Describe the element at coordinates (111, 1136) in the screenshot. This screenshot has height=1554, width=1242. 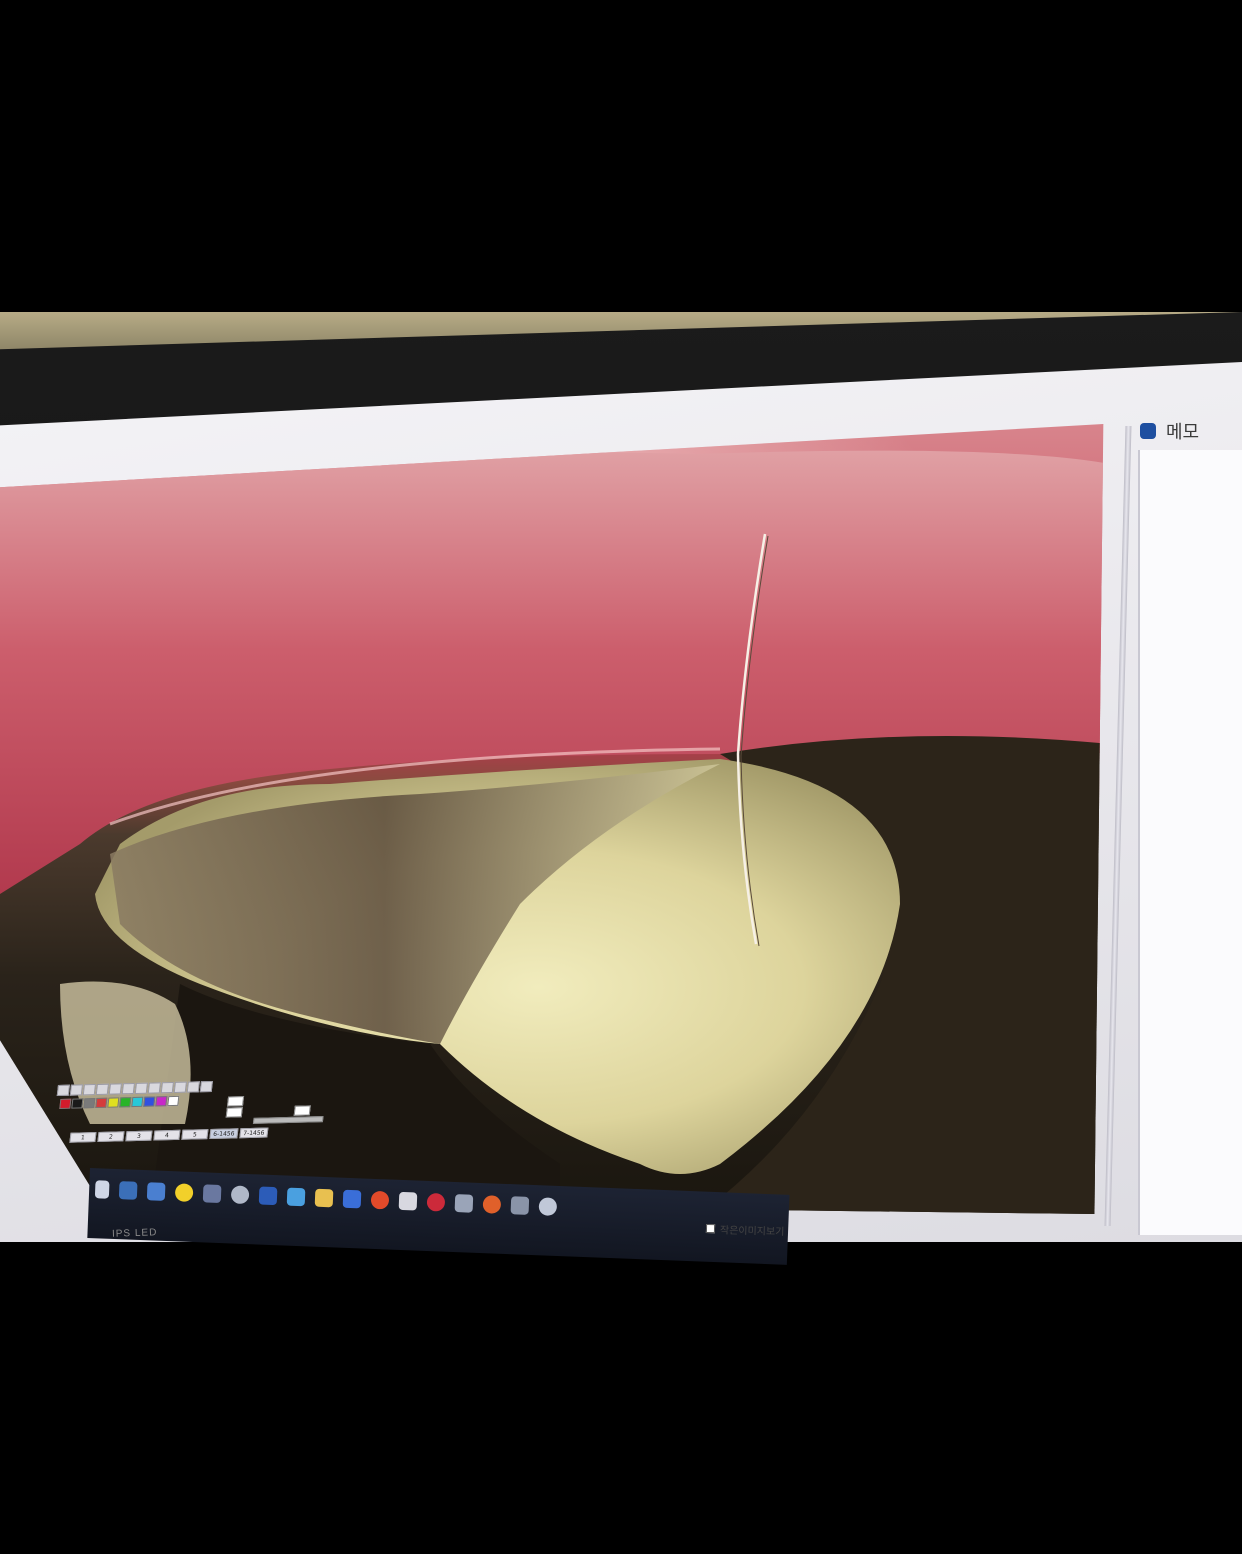
I see `page-button: 2` at that location.